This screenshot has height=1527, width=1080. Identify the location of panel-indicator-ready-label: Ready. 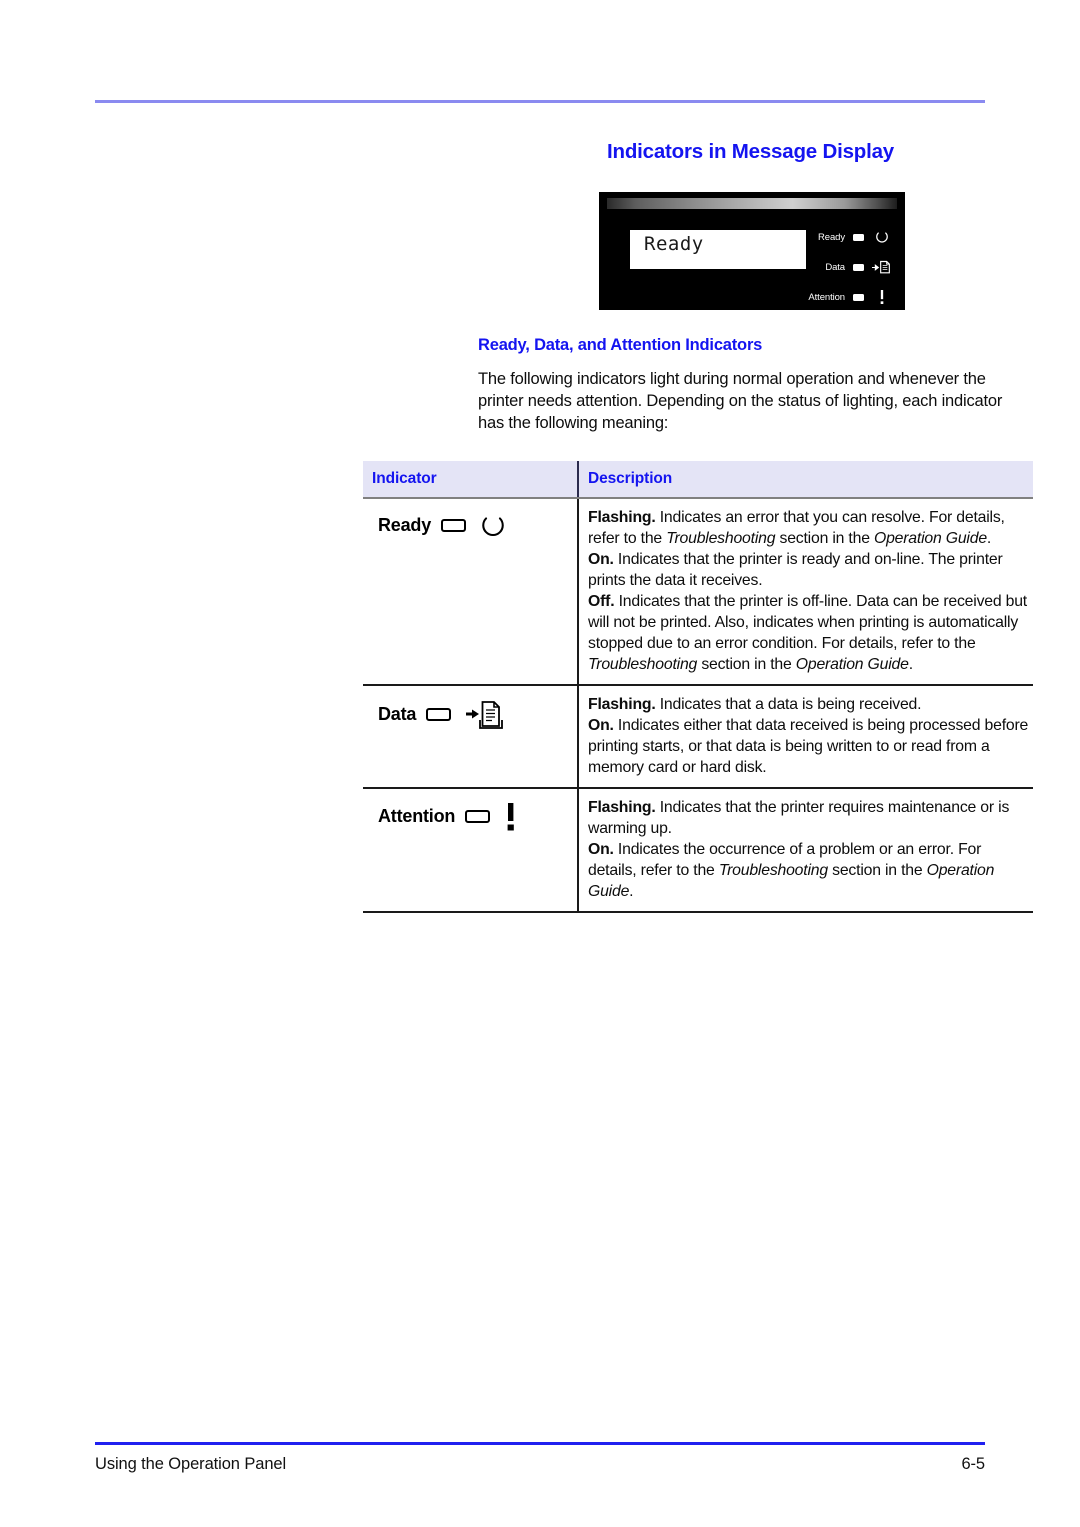
(831, 237).